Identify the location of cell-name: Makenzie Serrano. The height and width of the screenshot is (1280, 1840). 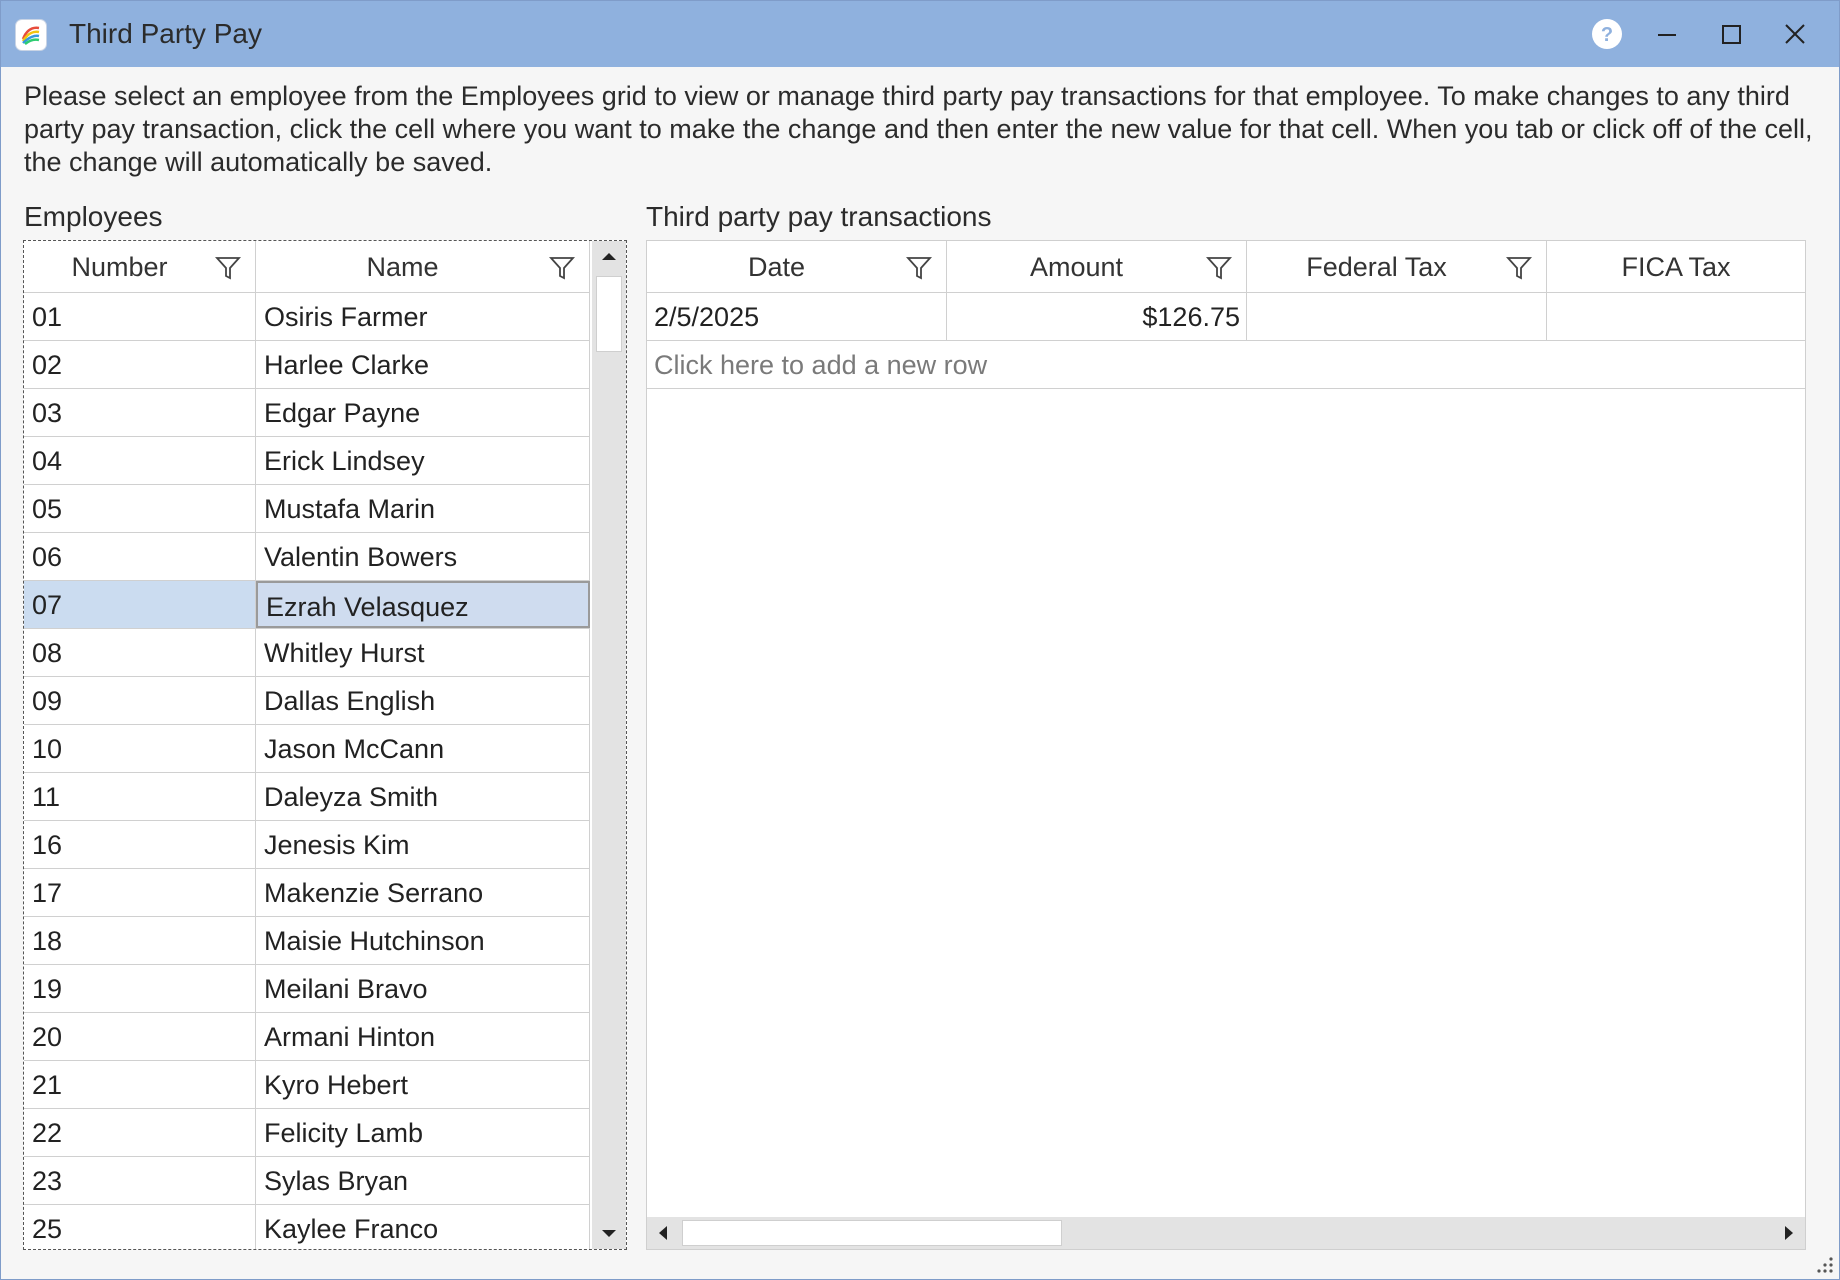
(423, 892).